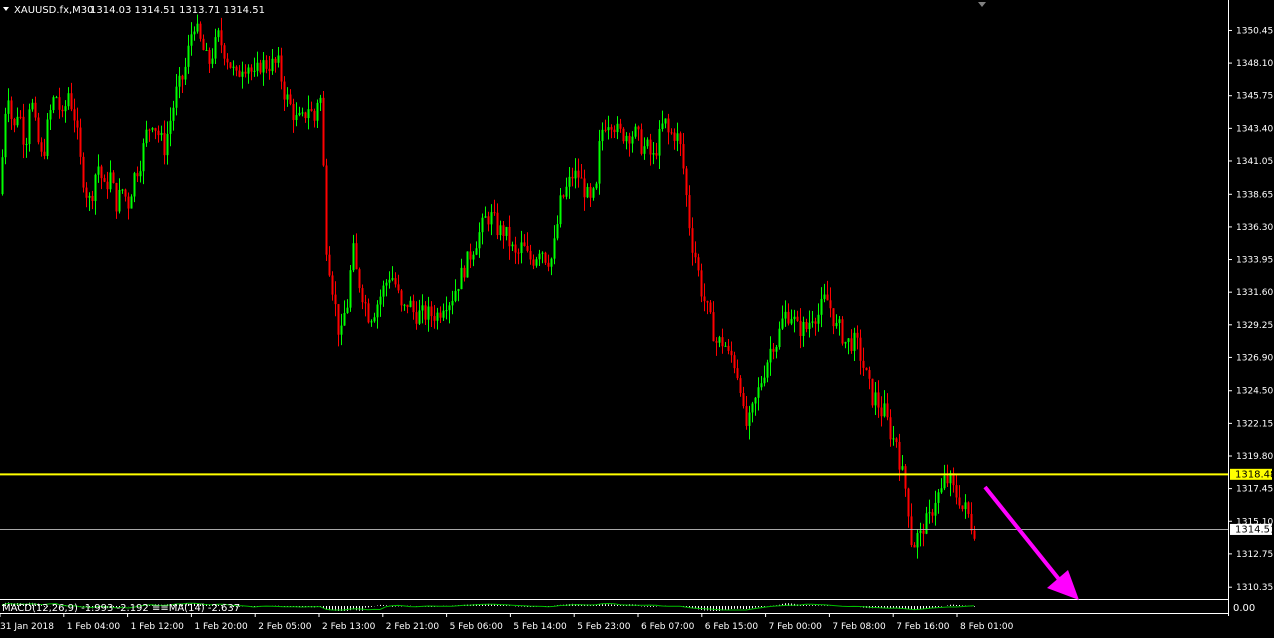  Describe the element at coordinates (923, 627) in the screenshot. I see `time-axis-label: 7 Feb 16:00` at that location.